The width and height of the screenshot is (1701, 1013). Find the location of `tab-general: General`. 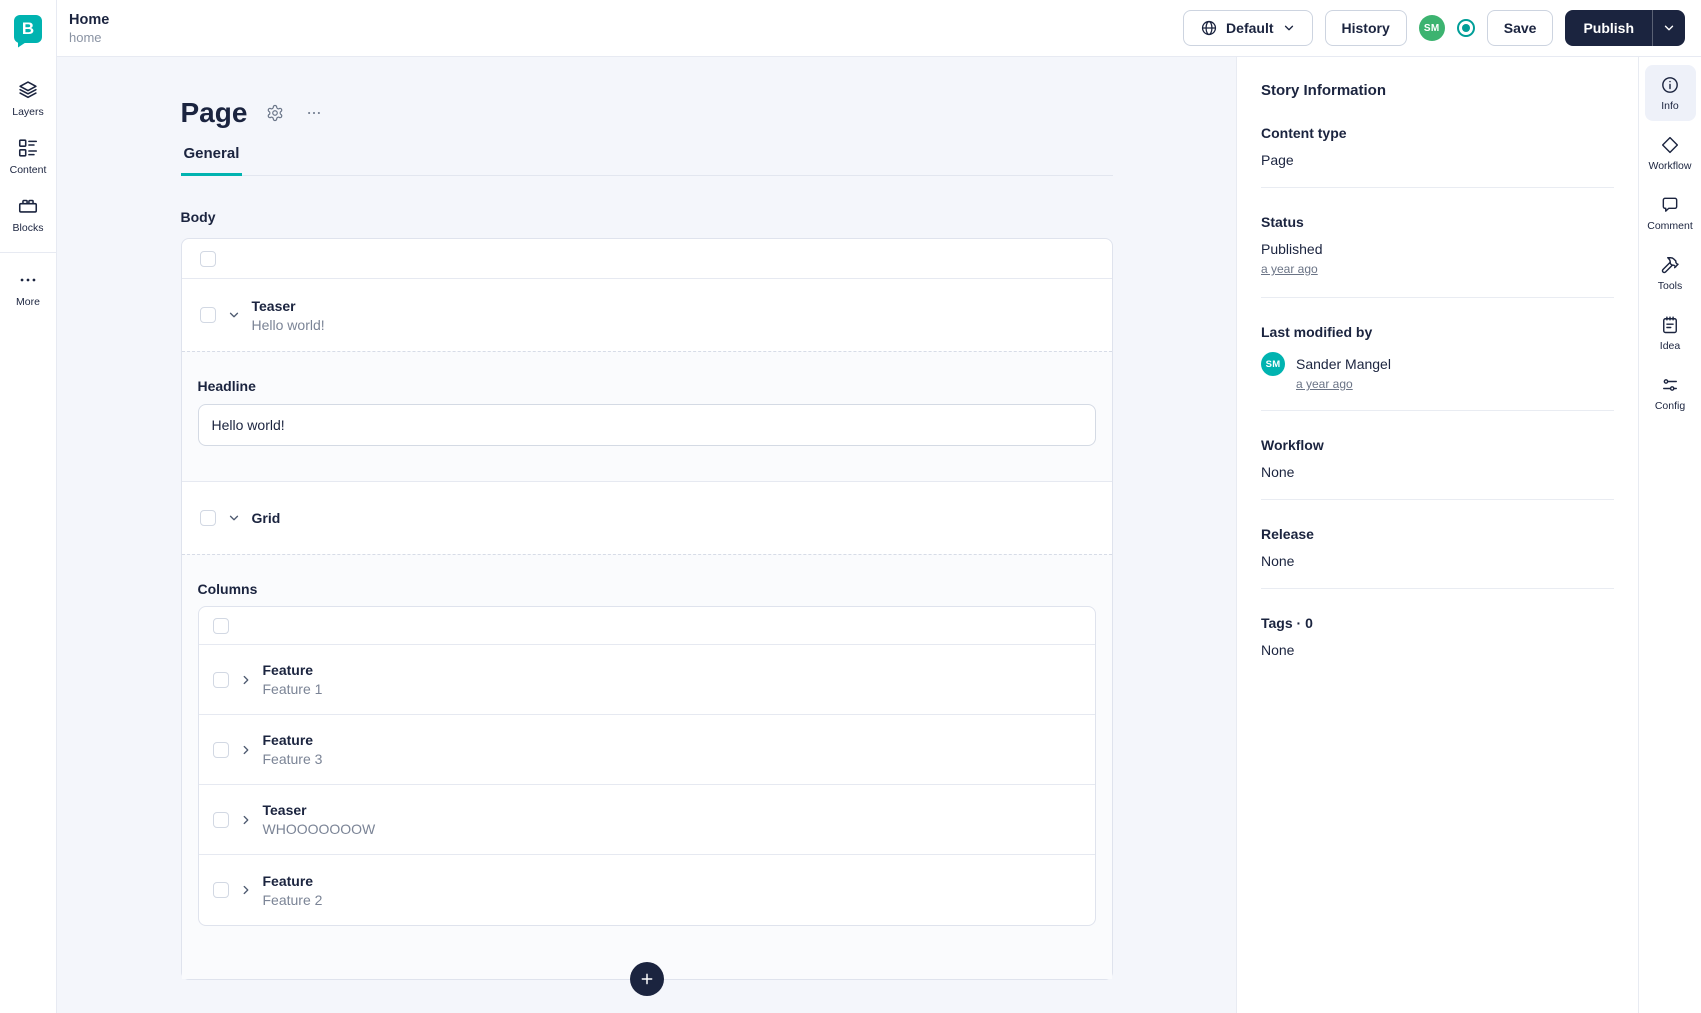

tab-general: General is located at coordinates (211, 160).